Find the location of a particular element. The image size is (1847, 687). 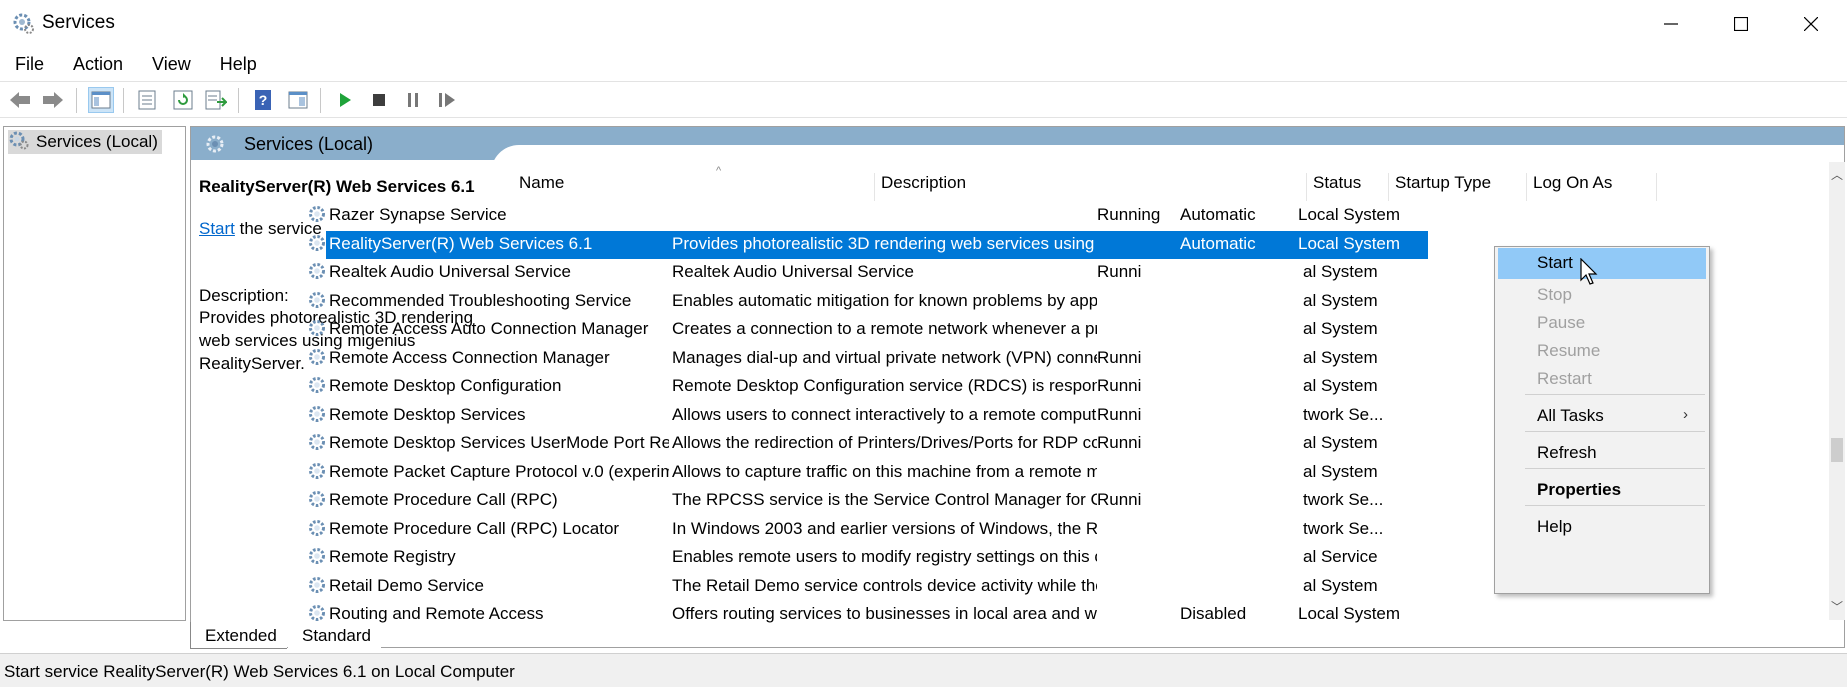

context-menu-label: All Tasks is located at coordinates (1570, 415).